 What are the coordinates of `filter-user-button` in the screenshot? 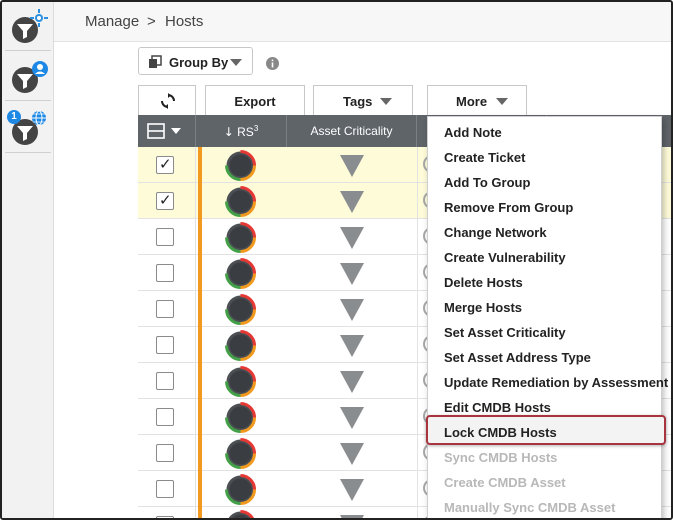 It's located at (28, 79).